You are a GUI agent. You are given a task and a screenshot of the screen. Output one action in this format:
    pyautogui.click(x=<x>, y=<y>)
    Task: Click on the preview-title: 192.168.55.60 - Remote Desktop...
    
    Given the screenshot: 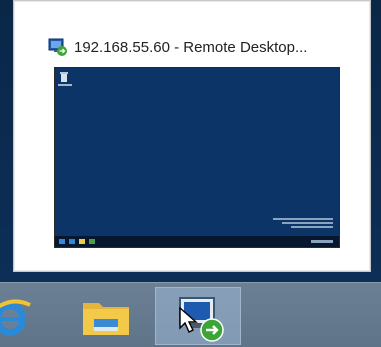 What is the action you would take?
    pyautogui.click(x=191, y=47)
    